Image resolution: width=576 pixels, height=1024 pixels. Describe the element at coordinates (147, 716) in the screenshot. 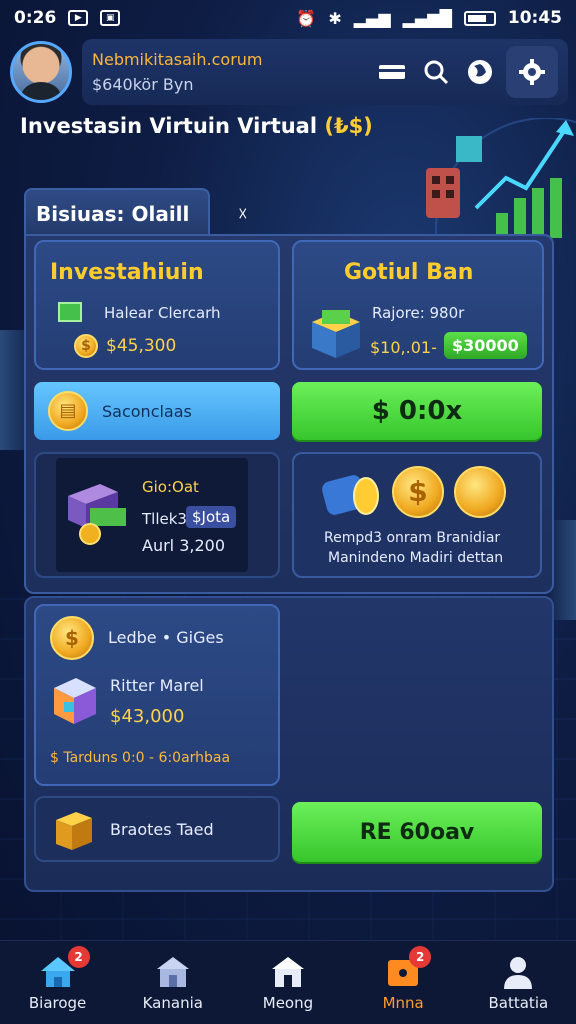

I see `ledger-value: $43,000` at that location.